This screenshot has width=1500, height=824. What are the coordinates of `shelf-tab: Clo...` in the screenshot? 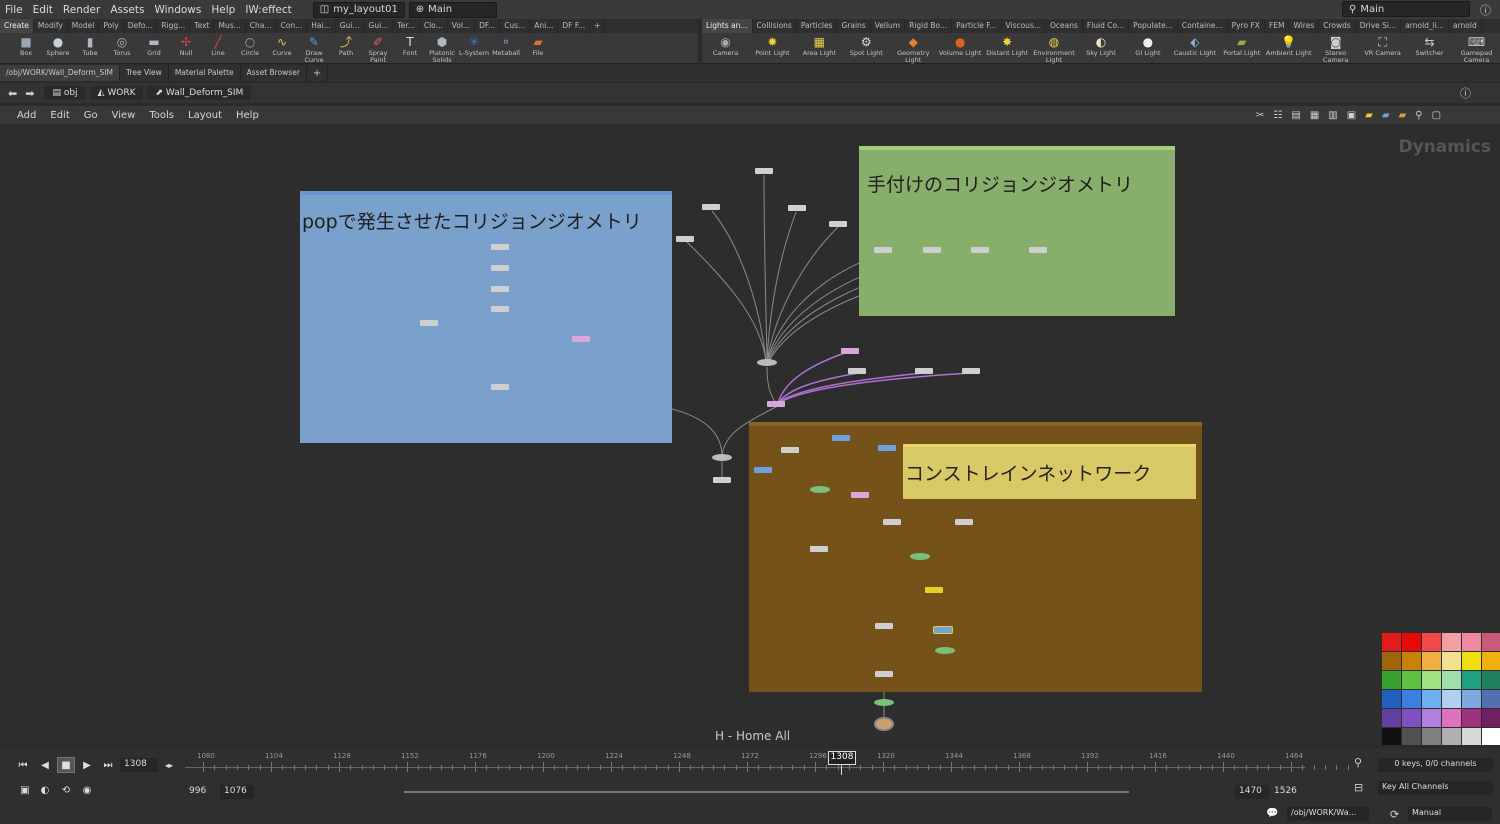 It's located at (434, 26).